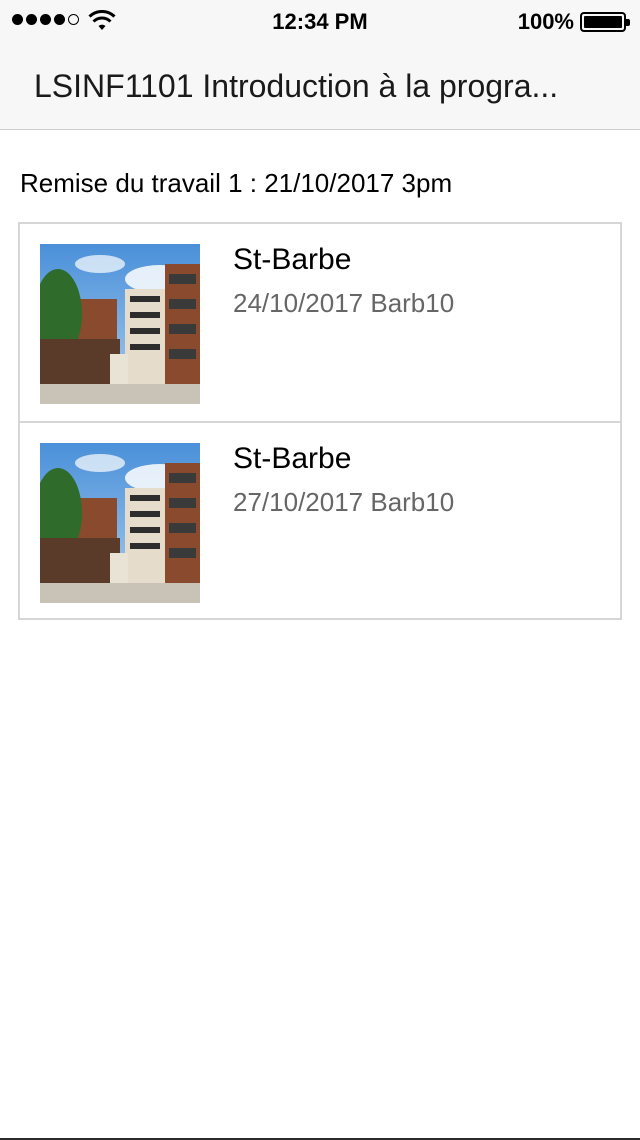 This screenshot has width=640, height=1140. Describe the element at coordinates (320, 21) in the screenshot. I see `status-bar: 12:34 PM 100%` at that location.